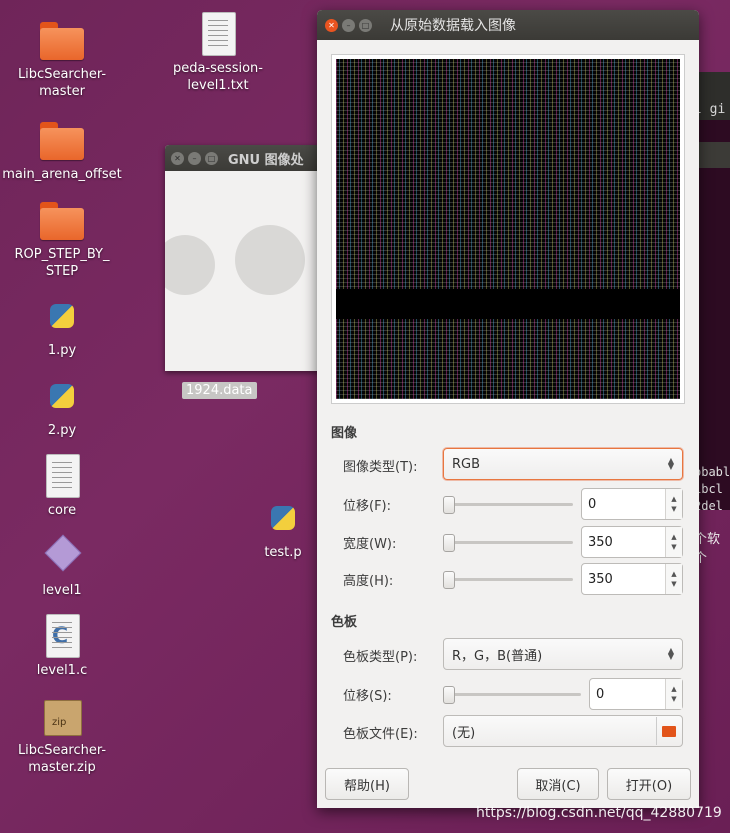  I want to click on palette-offset-label: 位移(S):, so click(367, 696).